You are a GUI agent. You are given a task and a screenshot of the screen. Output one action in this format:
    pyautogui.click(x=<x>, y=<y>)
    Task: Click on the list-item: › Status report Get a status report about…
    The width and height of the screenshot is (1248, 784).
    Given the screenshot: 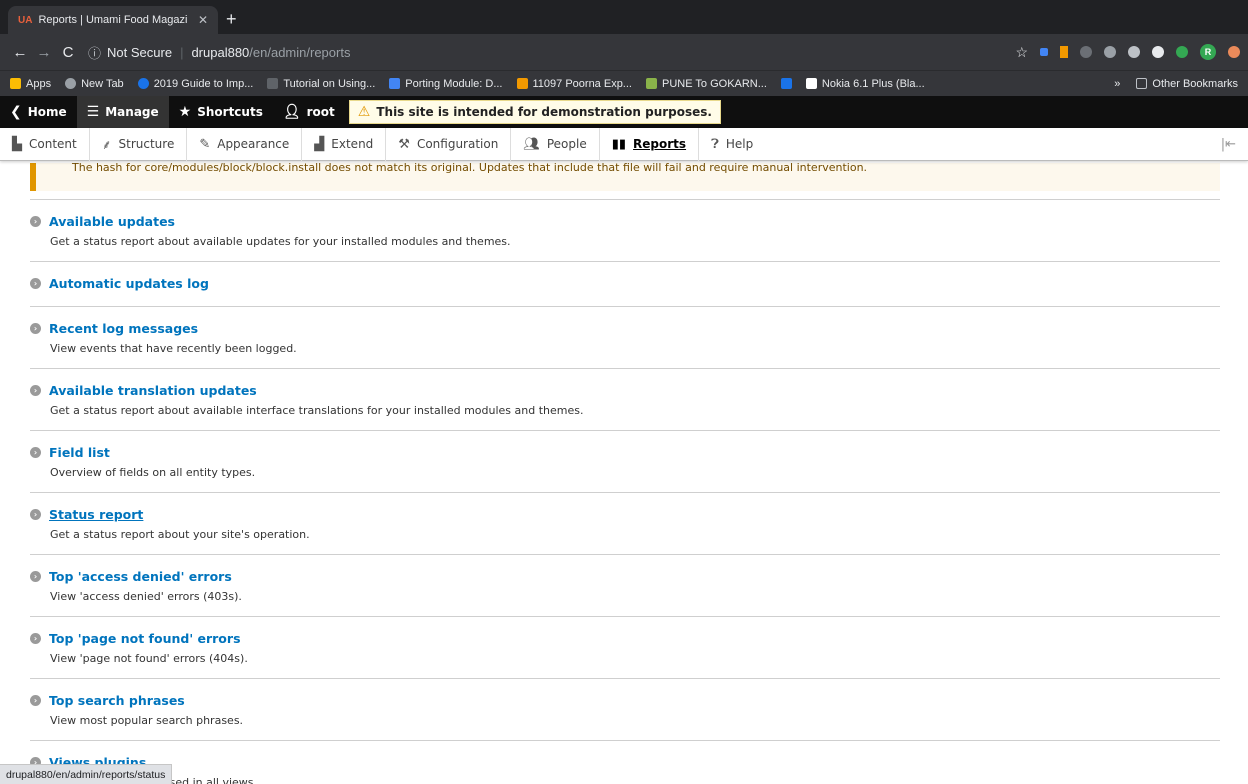 What is the action you would take?
    pyautogui.click(x=625, y=523)
    